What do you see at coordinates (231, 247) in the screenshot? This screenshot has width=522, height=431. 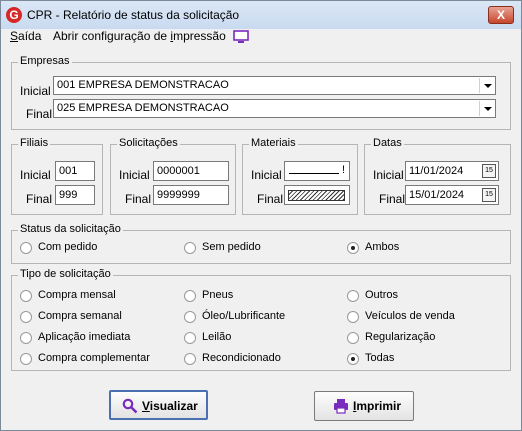 I see `radio-label: Sem pedido` at bounding box center [231, 247].